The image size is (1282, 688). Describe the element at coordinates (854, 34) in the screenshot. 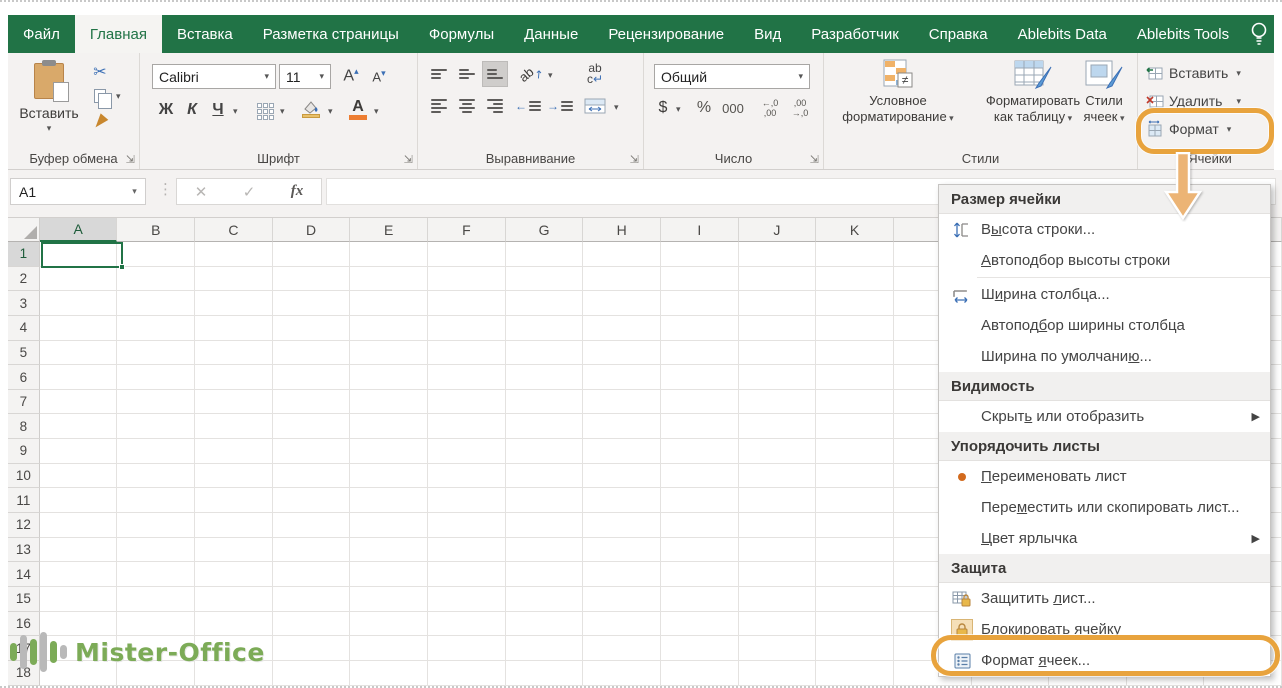

I see `tab-8: Разработчик` at that location.